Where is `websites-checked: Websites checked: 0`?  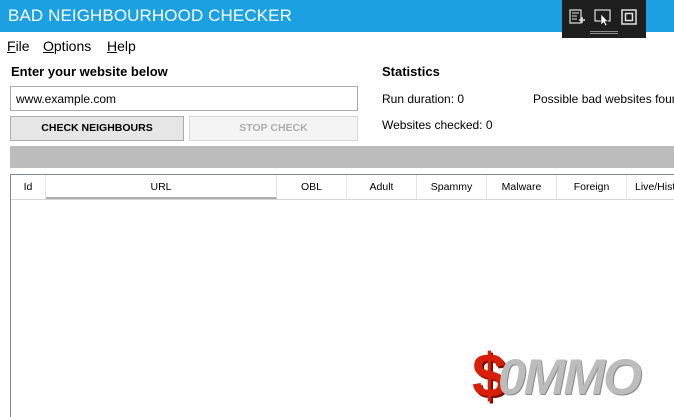
websites-checked: Websites checked: 0 is located at coordinates (437, 125).